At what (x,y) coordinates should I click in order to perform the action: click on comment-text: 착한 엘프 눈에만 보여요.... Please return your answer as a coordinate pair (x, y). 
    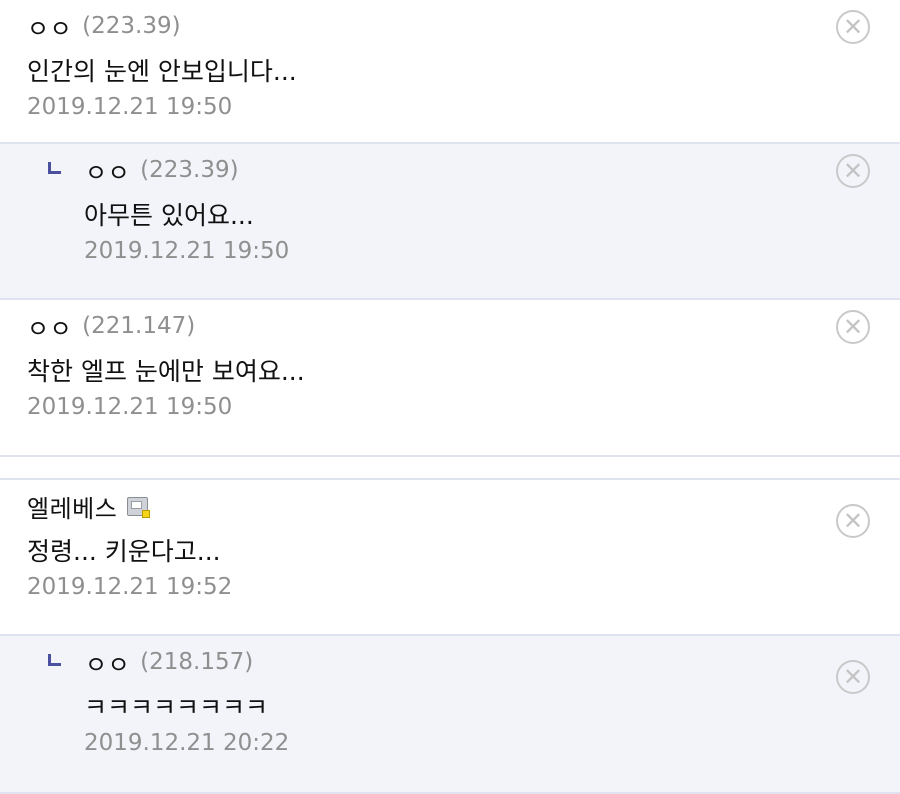
    Looking at the image, I should click on (166, 371).